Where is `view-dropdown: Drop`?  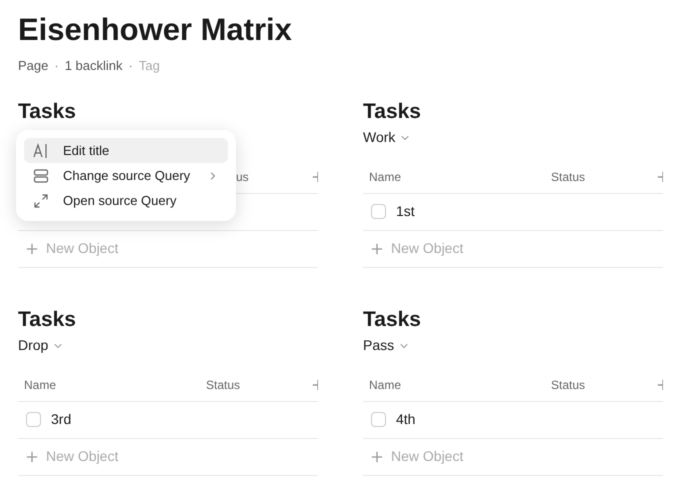 view-dropdown: Drop is located at coordinates (41, 345).